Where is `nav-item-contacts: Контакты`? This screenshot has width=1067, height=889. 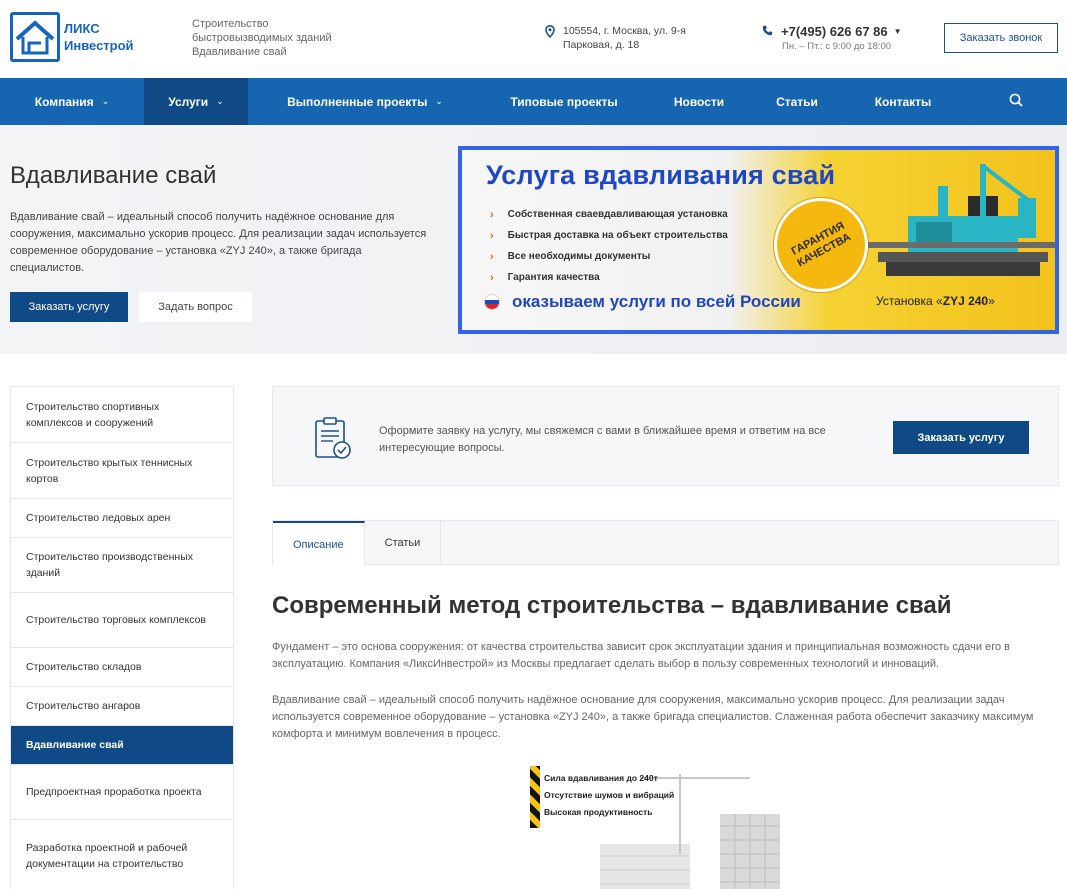 nav-item-contacts: Контакты is located at coordinates (903, 101).